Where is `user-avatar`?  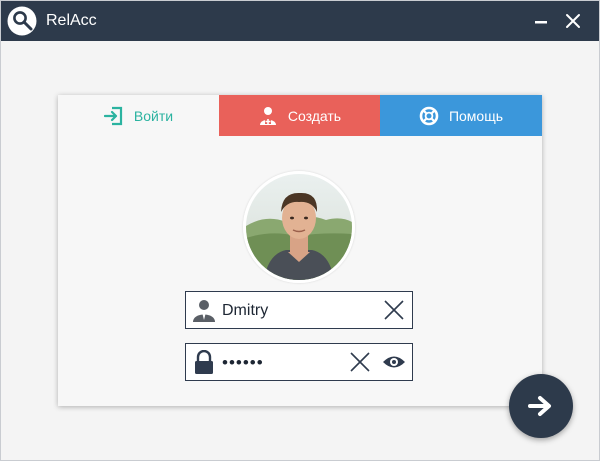 user-avatar is located at coordinates (299, 227).